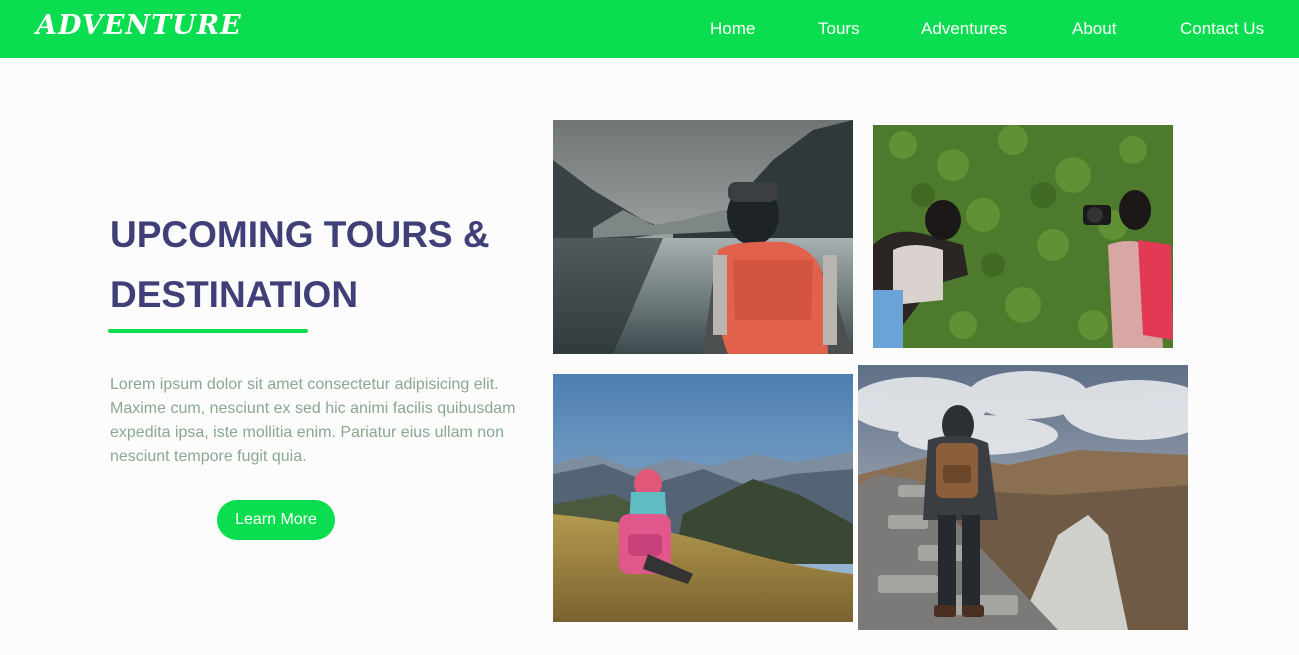  I want to click on girl-hill-image, so click(703, 498).